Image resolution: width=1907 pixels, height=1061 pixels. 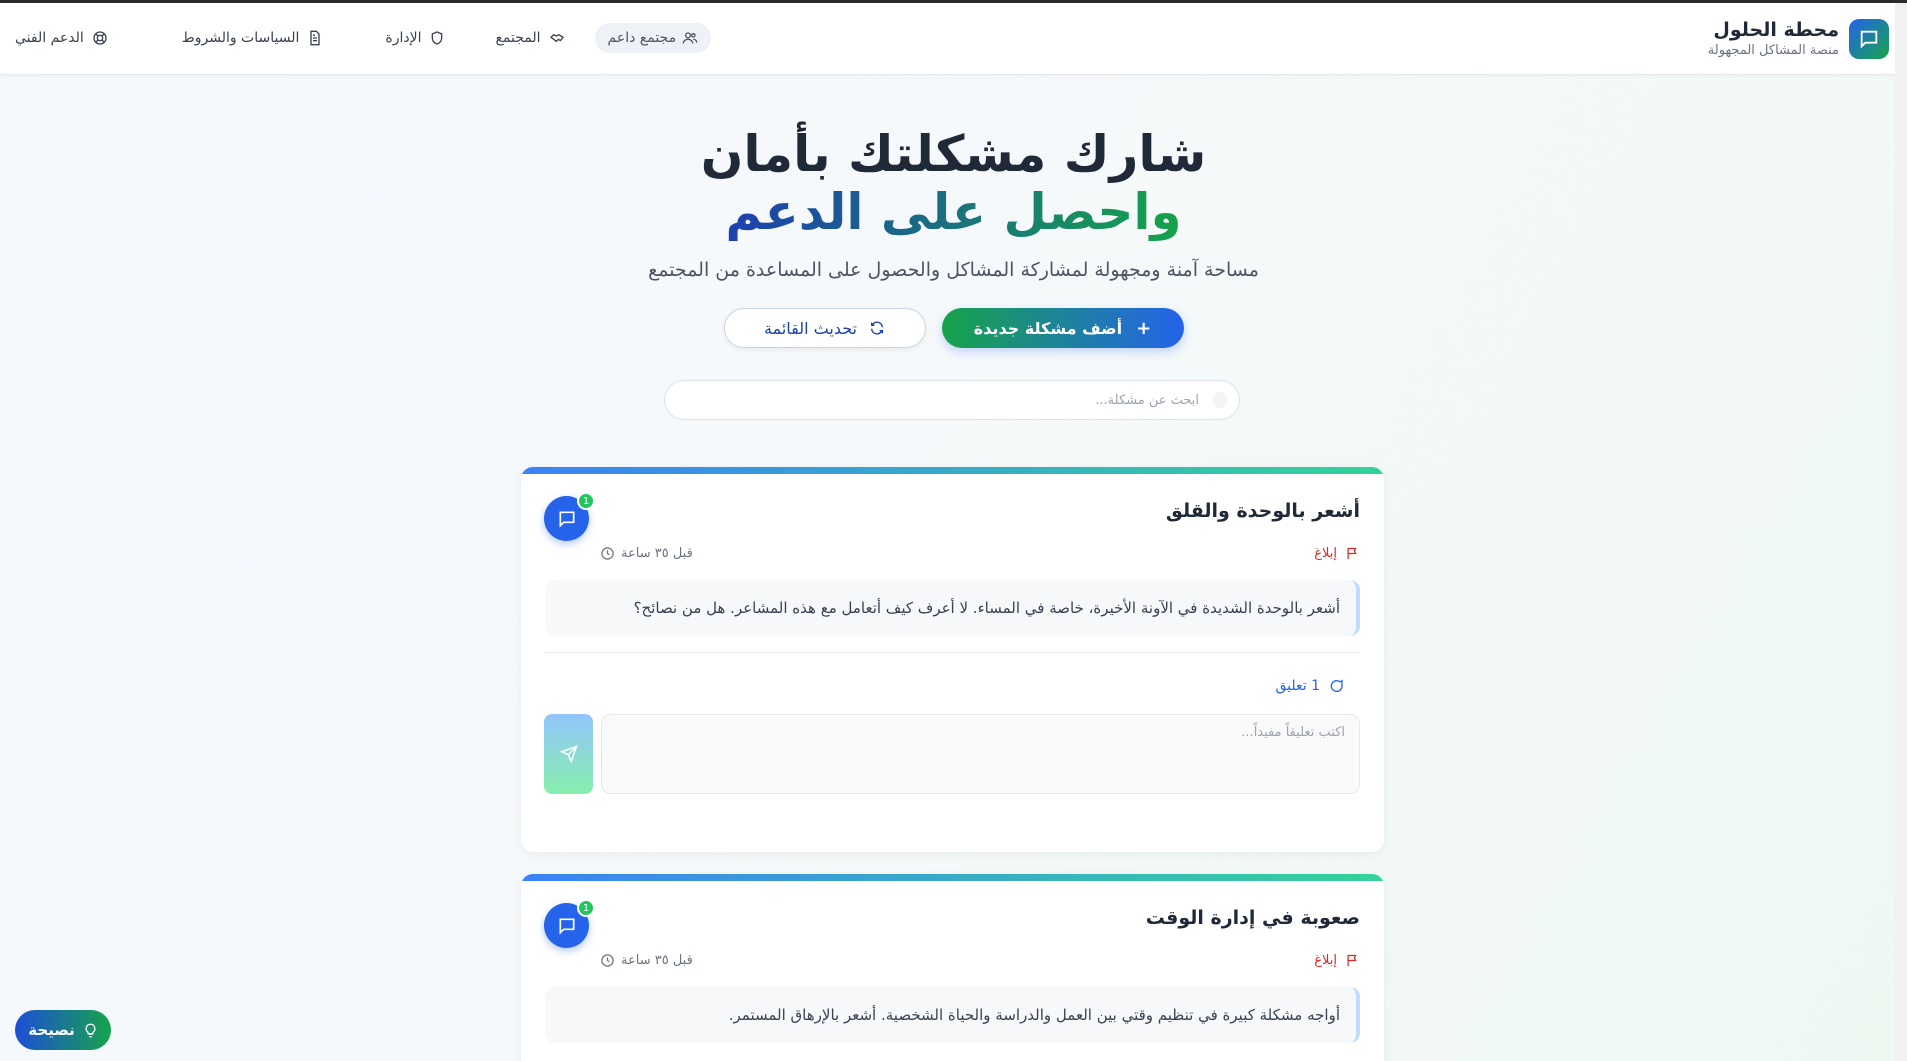 I want to click on nav-item-community: المجتمع, so click(x=529, y=38).